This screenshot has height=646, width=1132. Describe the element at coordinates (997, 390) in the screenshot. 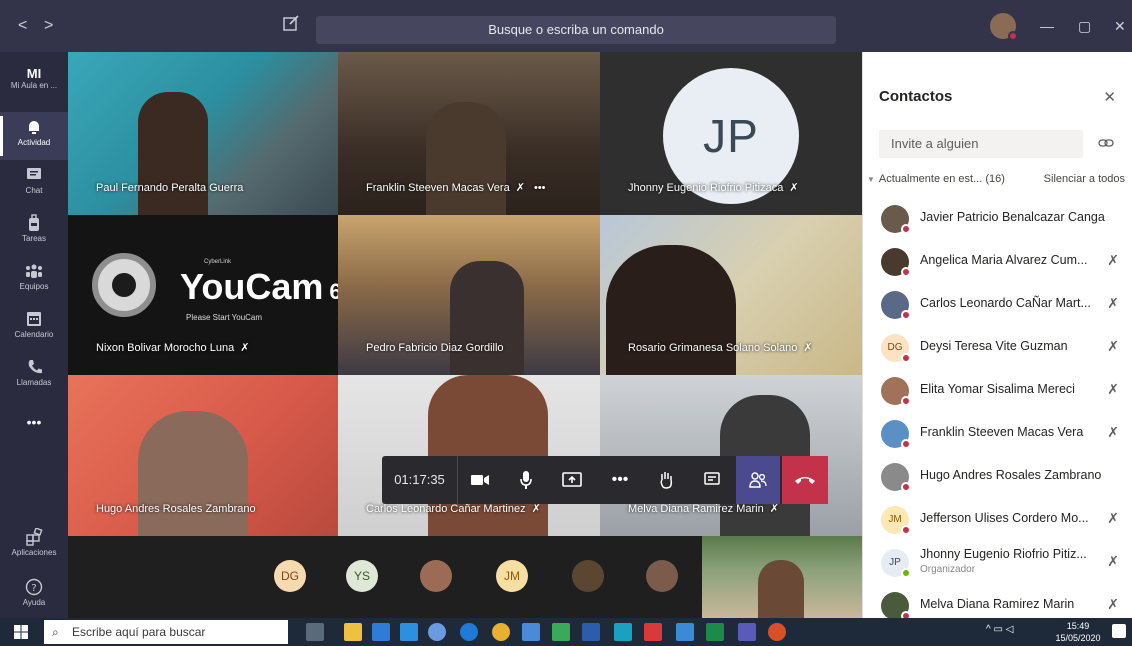

I see `participant-row: Elita Yomar Sisalima Mereci ✗` at that location.